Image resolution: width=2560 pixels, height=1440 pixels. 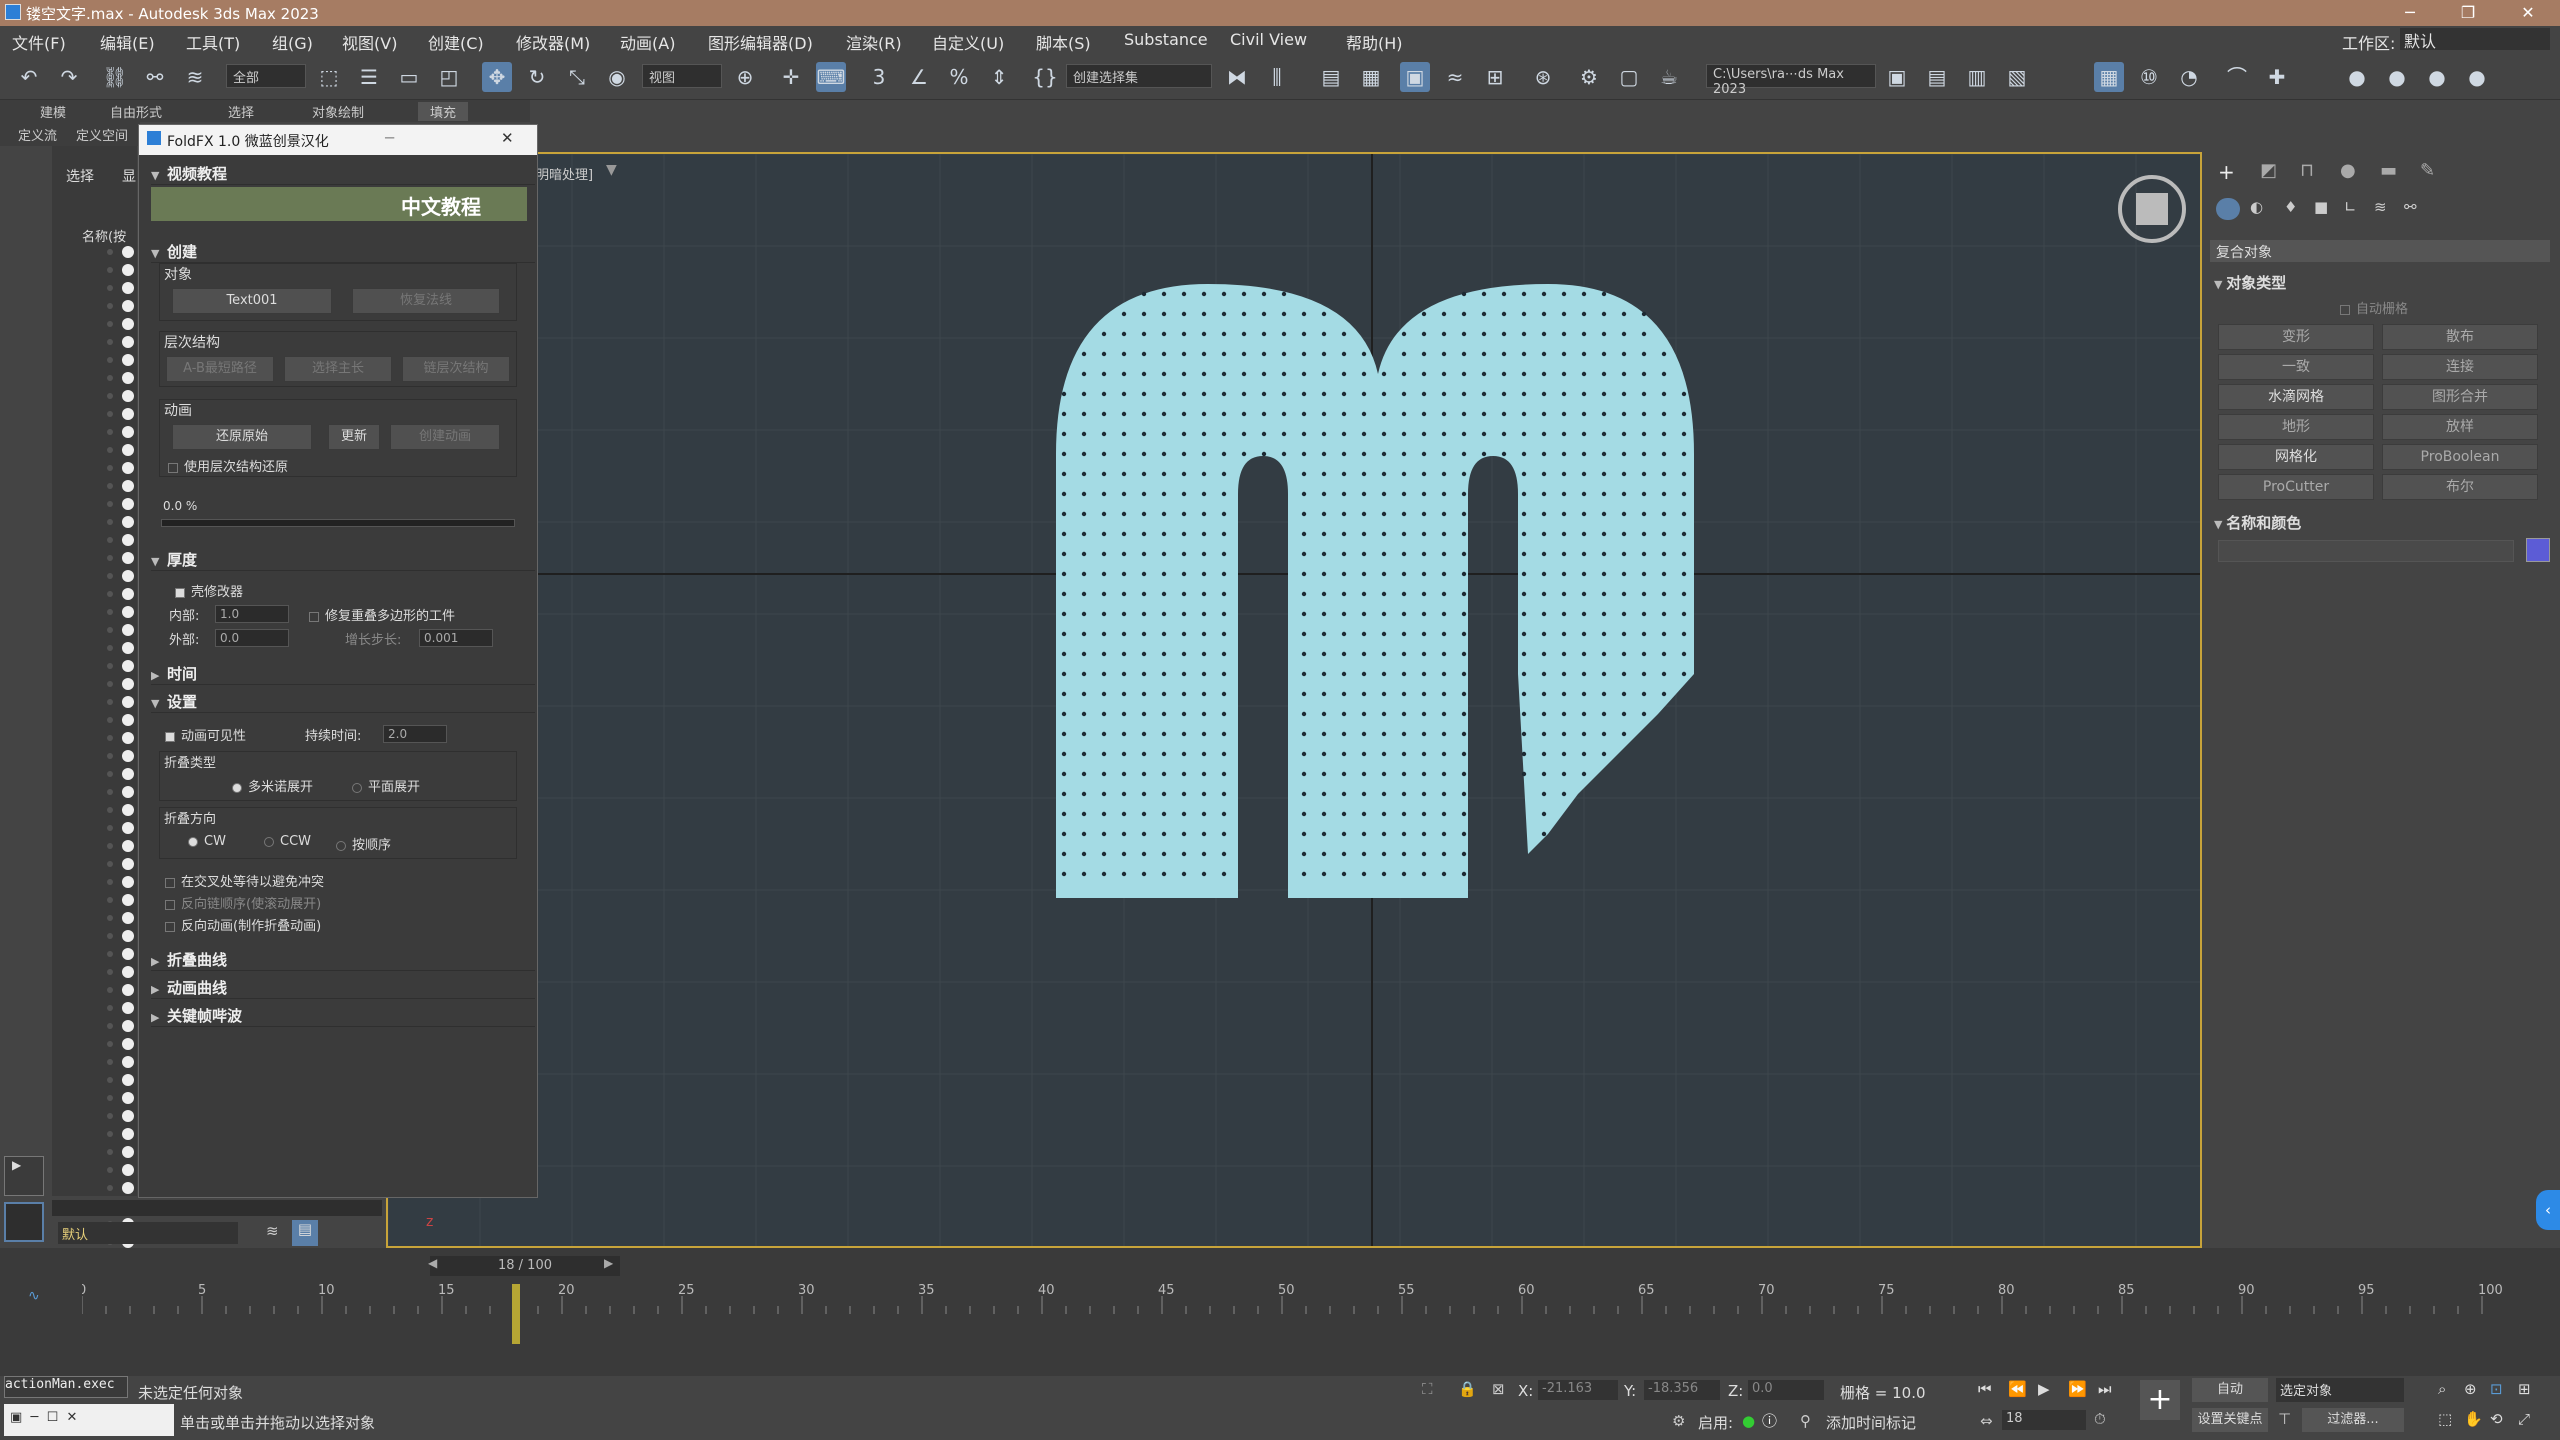 What do you see at coordinates (2410, 13) in the screenshot?
I see `minimize-button: ─` at bounding box center [2410, 13].